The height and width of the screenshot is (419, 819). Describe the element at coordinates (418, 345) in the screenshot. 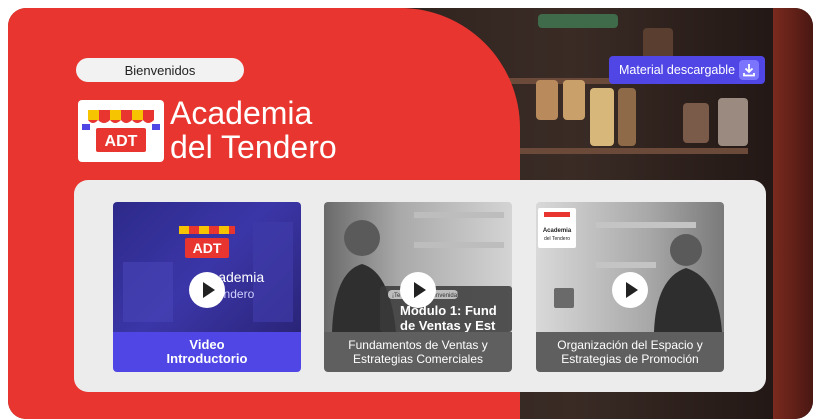

I see `caption-line1: Fundamentos de Ventas y` at that location.